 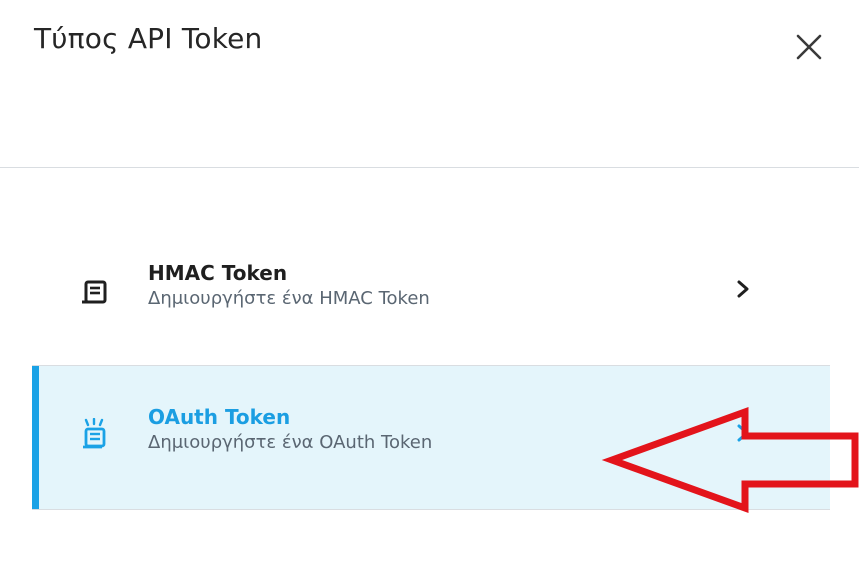 I want to click on selection-indicator, so click(x=35, y=437).